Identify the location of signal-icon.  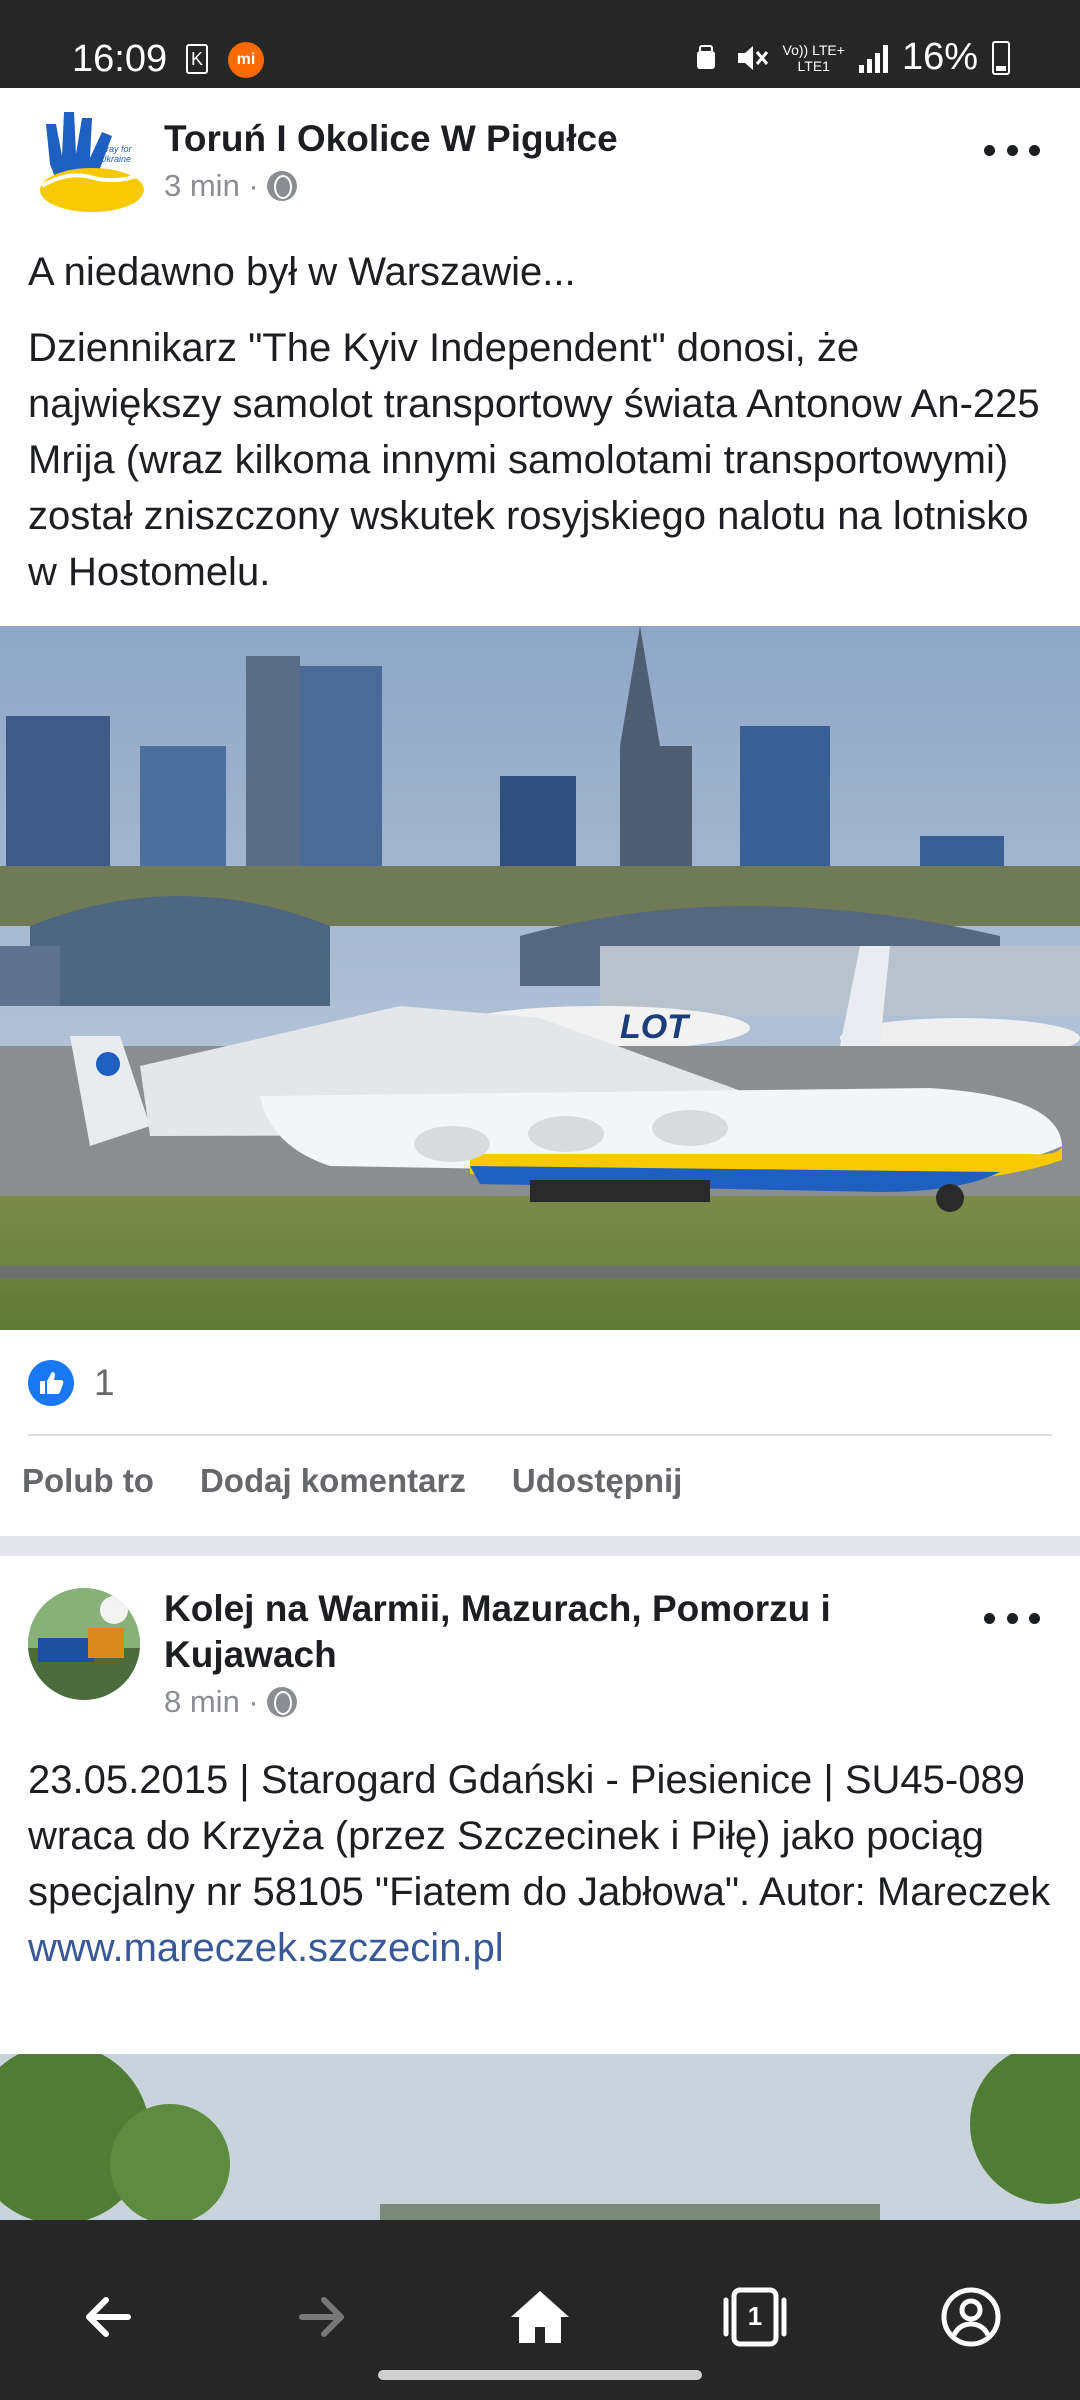
(873, 58).